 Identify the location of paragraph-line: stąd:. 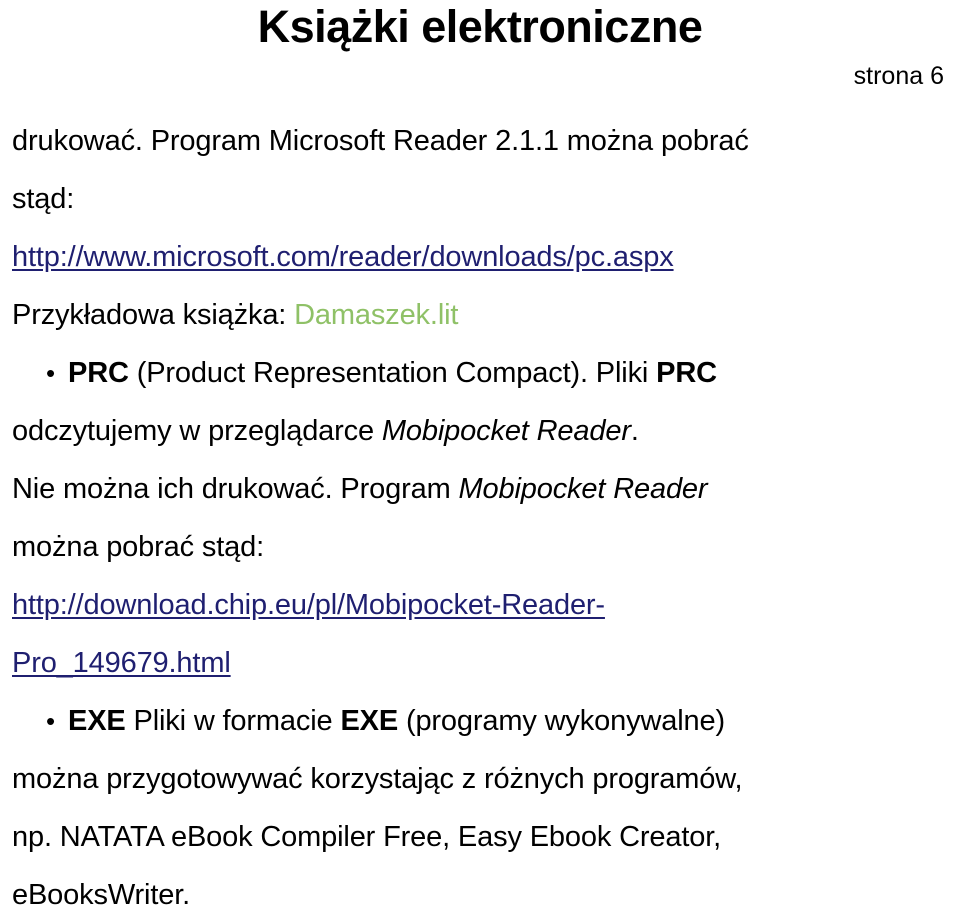
(480, 199).